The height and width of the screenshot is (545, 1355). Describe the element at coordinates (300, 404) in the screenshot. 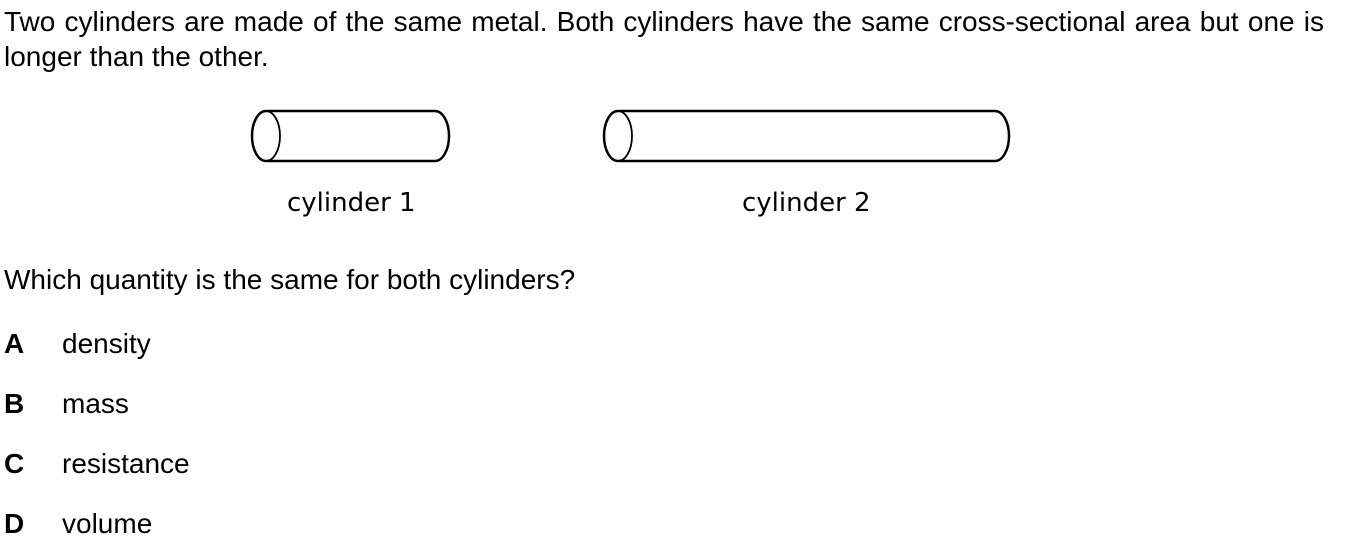

I see `option-b: B mass` at that location.